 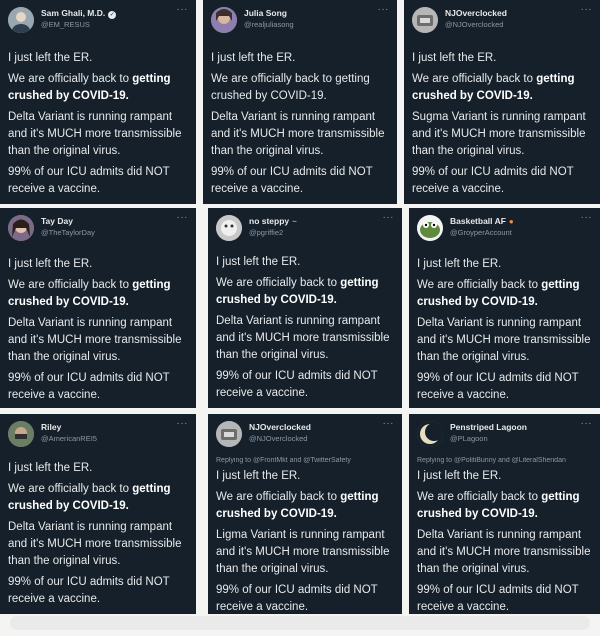 I want to click on display-name: Basketball AF ●, so click(x=482, y=221).